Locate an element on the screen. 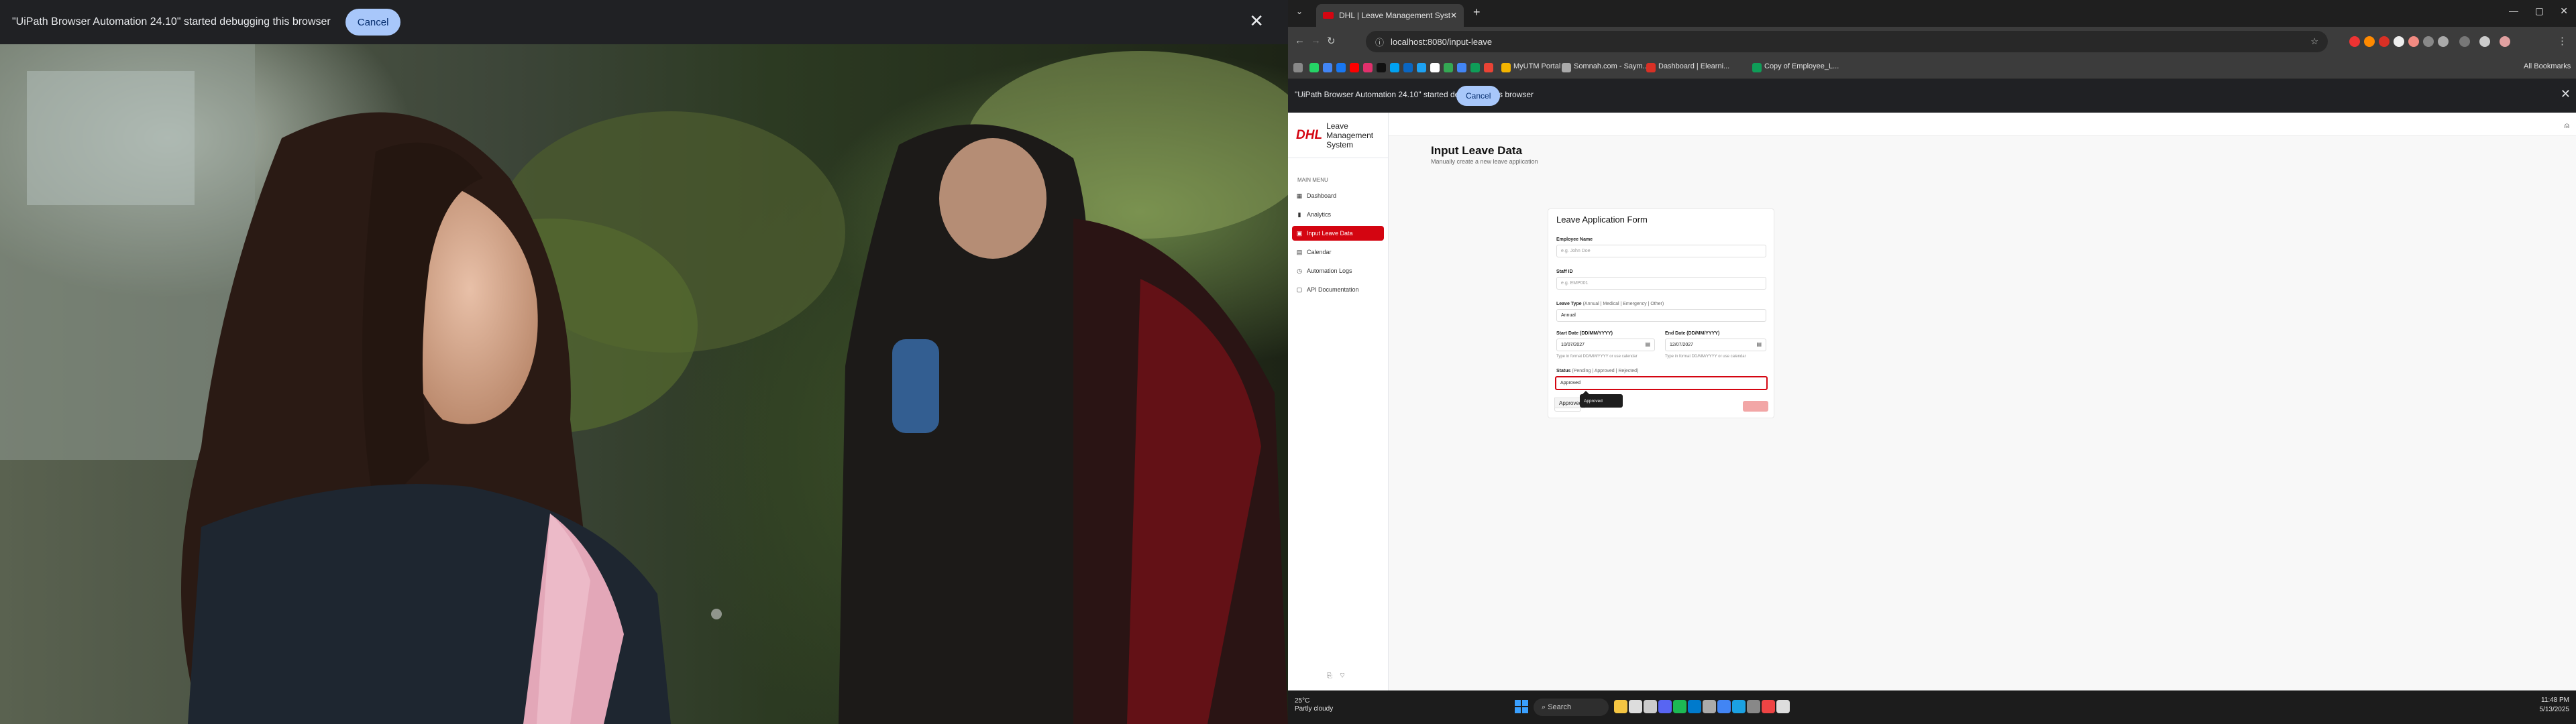 The width and height of the screenshot is (2576, 724). bookmark-star-icon: ☆ is located at coordinates (2314, 41).